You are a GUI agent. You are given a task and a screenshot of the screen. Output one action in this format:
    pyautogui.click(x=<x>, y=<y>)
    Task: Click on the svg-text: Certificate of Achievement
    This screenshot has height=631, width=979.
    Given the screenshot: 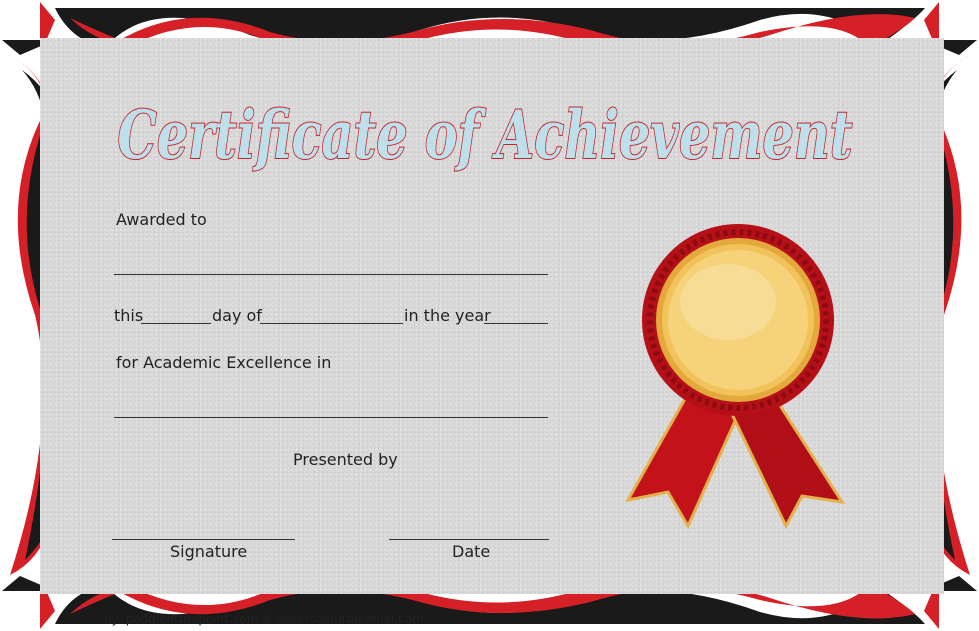 What is the action you would take?
    pyautogui.click(x=485, y=135)
    